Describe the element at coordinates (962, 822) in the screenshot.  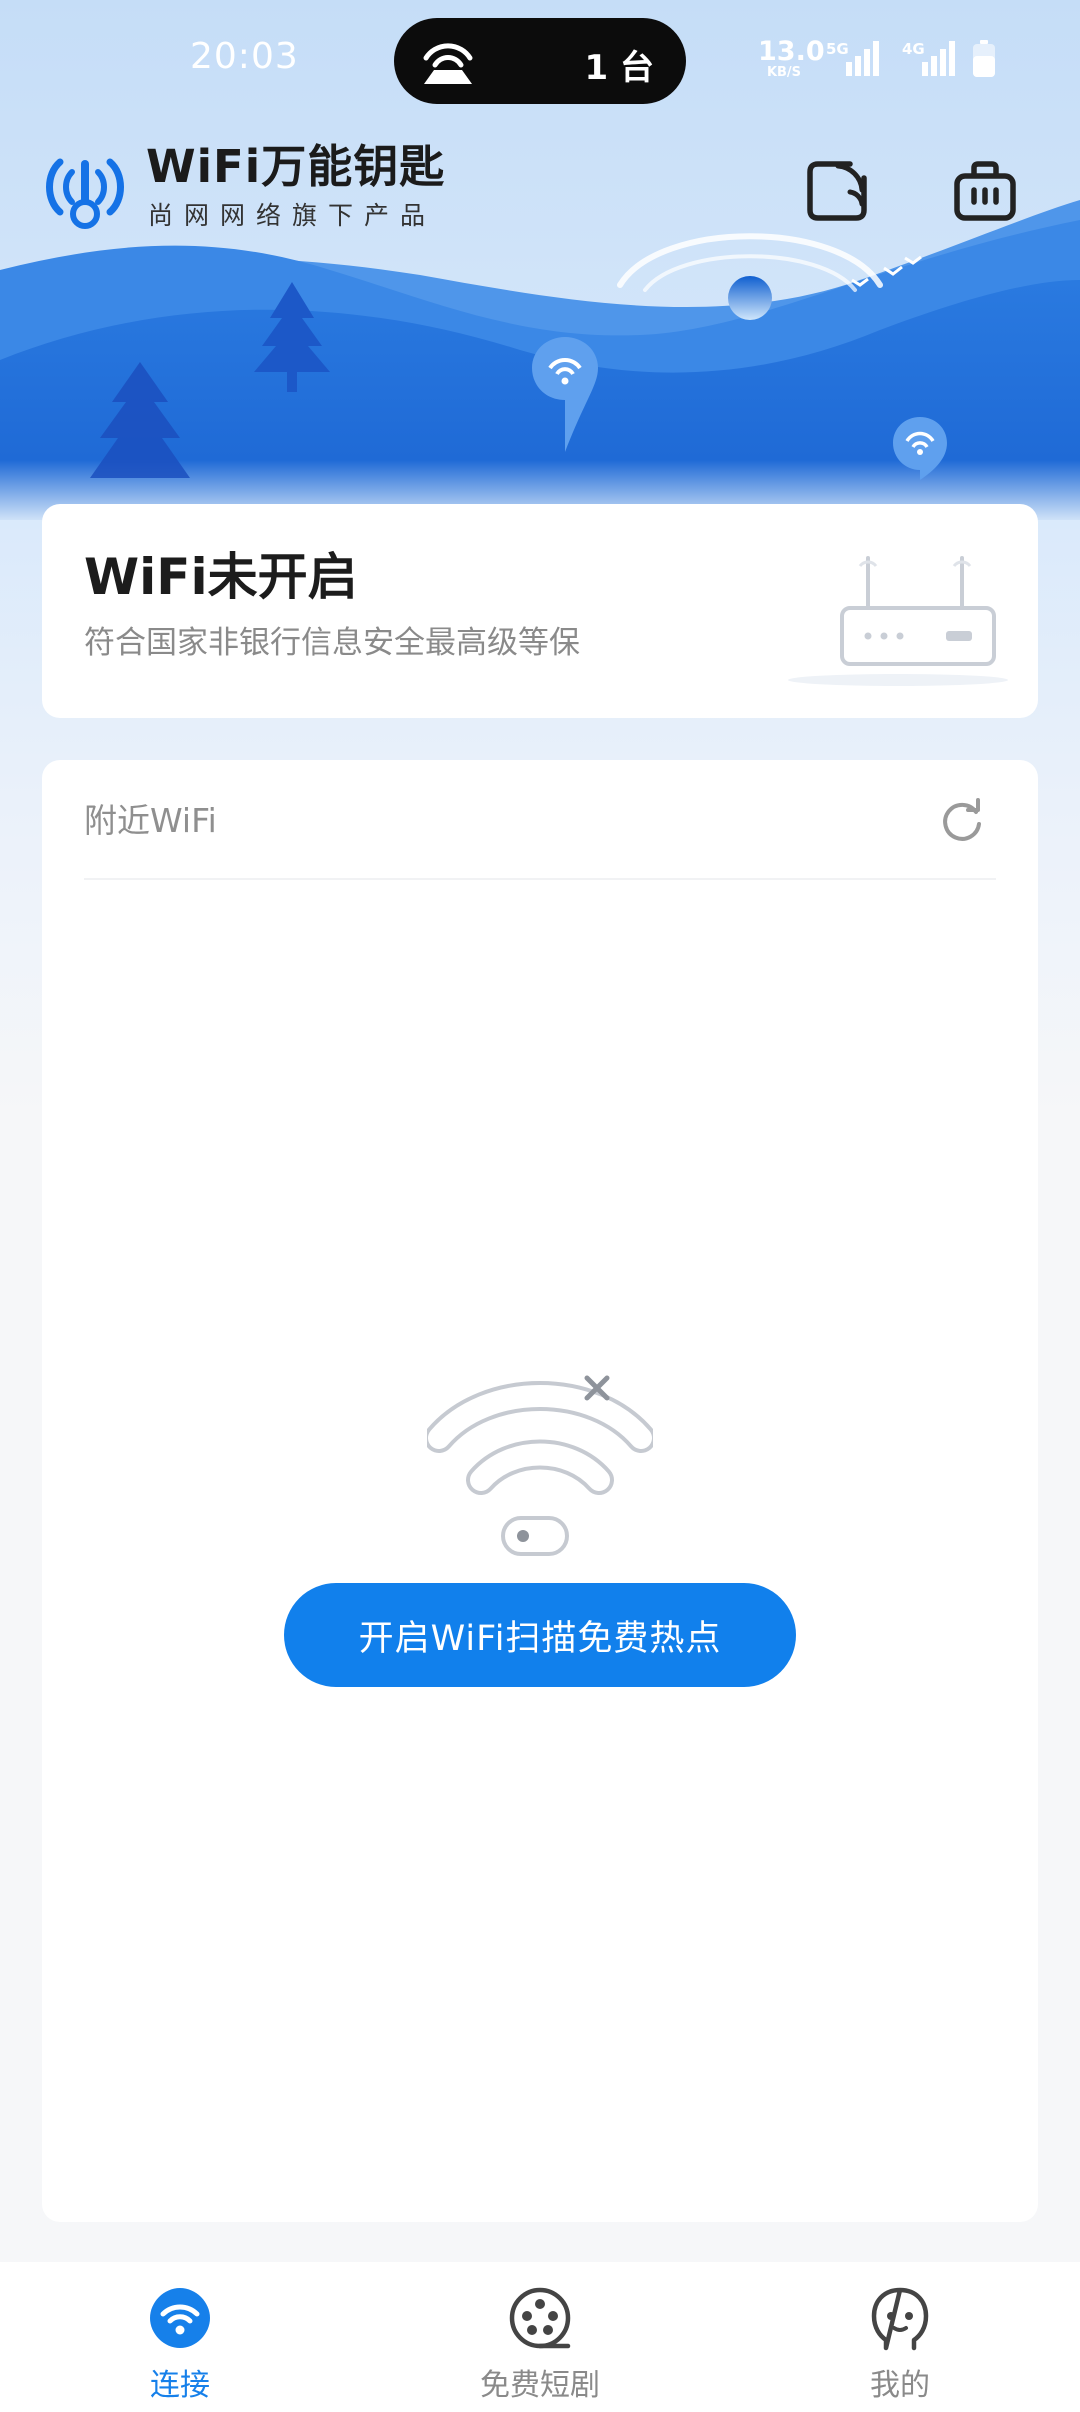
I see `refresh-icon` at that location.